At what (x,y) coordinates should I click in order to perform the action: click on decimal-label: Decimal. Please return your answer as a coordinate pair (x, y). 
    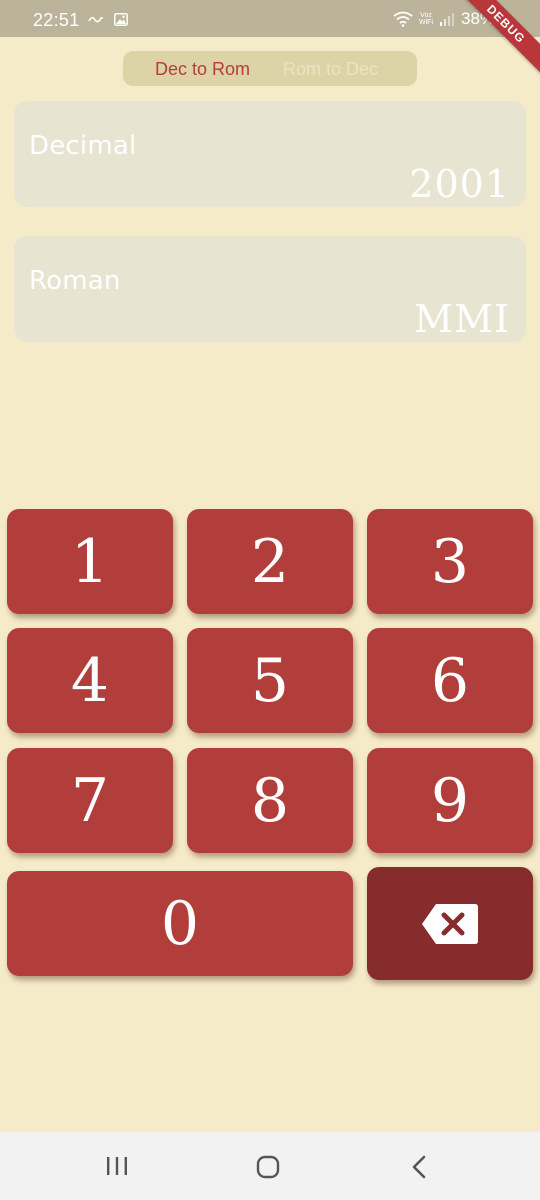
    Looking at the image, I should click on (83, 146).